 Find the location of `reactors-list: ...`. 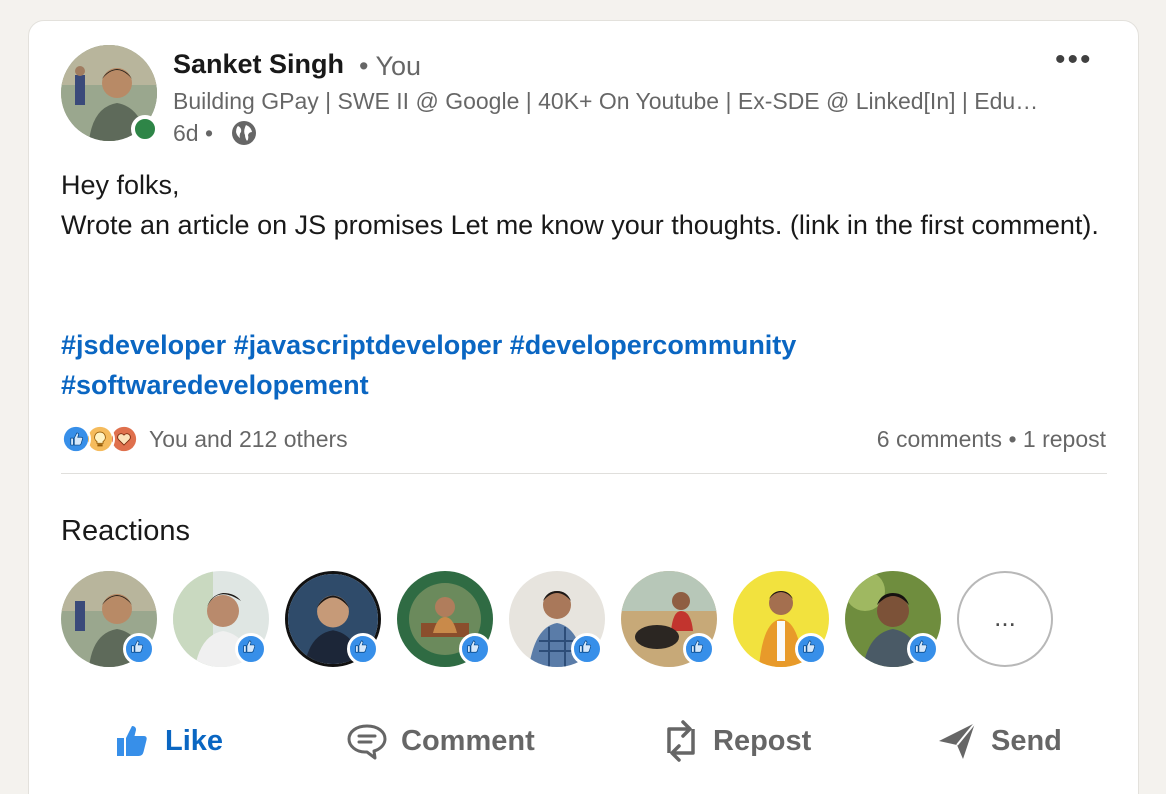

reactors-list: ... is located at coordinates (561, 621).